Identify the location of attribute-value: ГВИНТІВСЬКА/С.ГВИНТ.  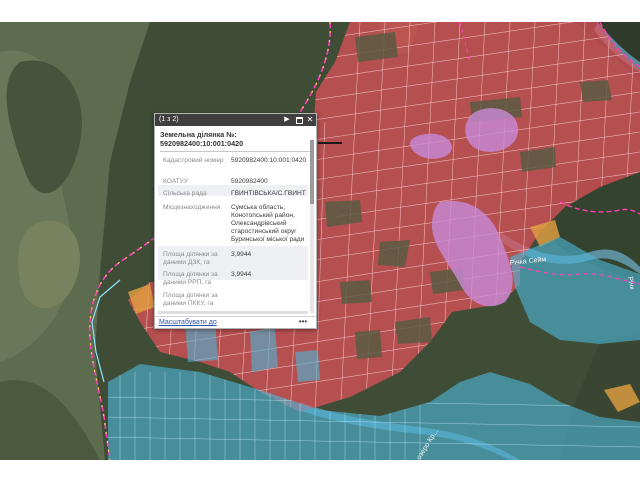
(268, 193).